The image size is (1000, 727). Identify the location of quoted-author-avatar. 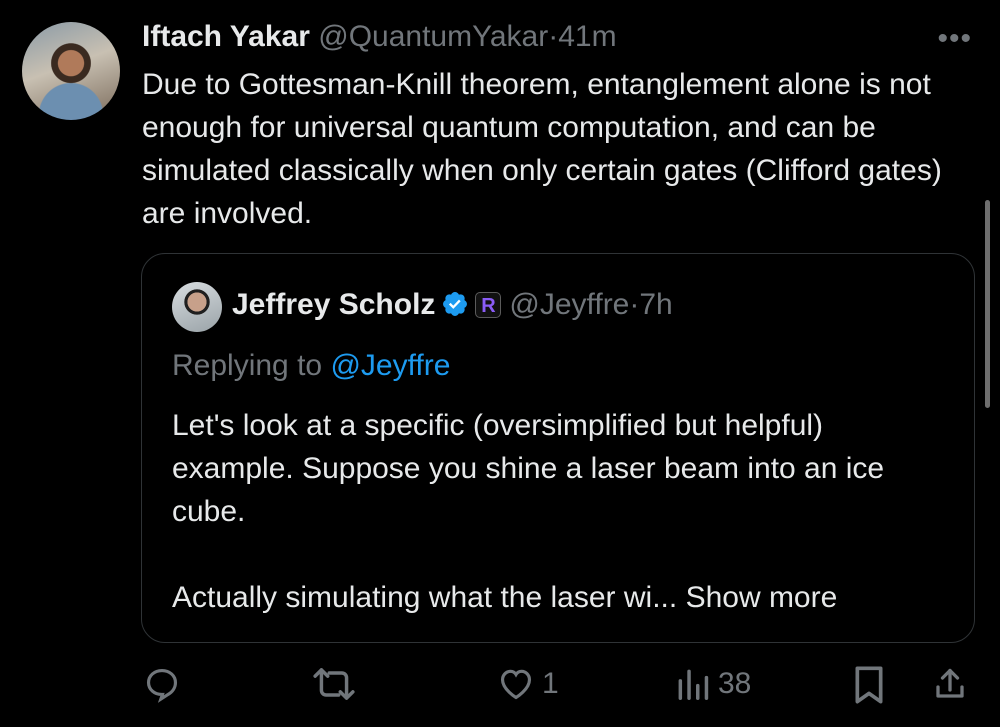
(197, 307).